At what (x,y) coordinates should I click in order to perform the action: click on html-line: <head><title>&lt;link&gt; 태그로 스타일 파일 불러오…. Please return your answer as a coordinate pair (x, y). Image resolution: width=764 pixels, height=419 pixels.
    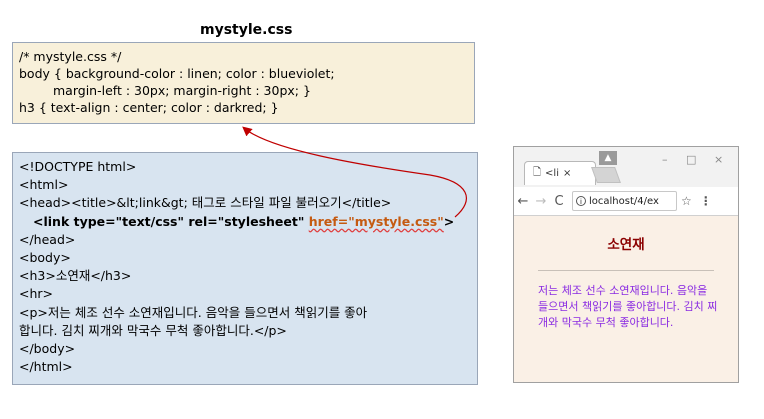
    Looking at the image, I should click on (205, 203).